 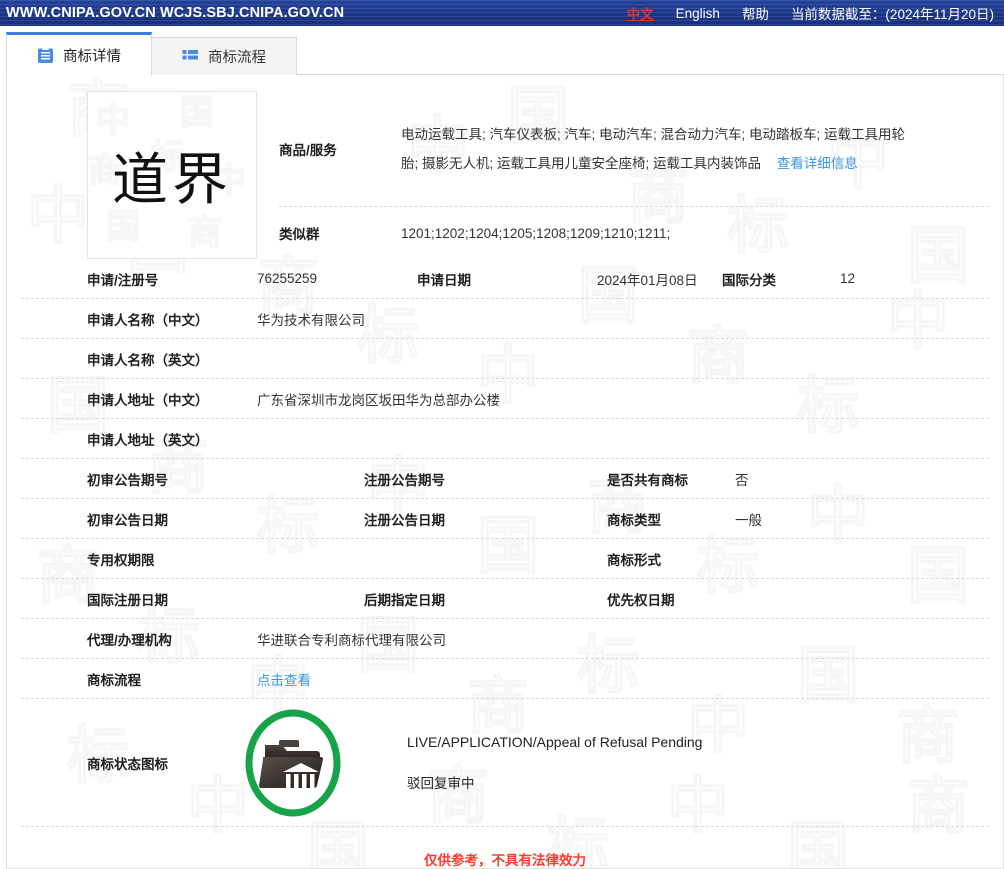 I want to click on registration-date-label: 注册公告日期, so click(x=404, y=520).